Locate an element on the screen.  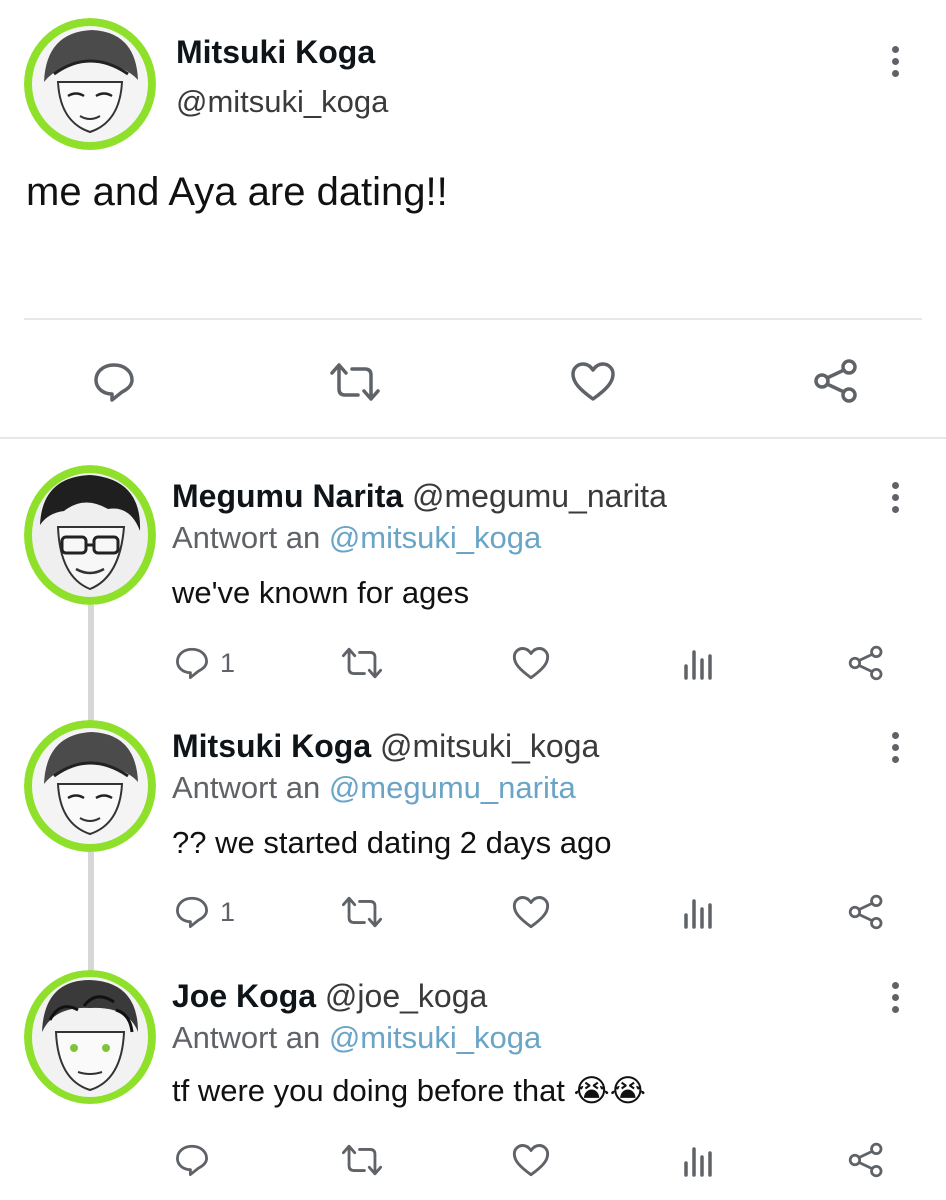
author-handle: @megumu_narita is located at coordinates (539, 496).